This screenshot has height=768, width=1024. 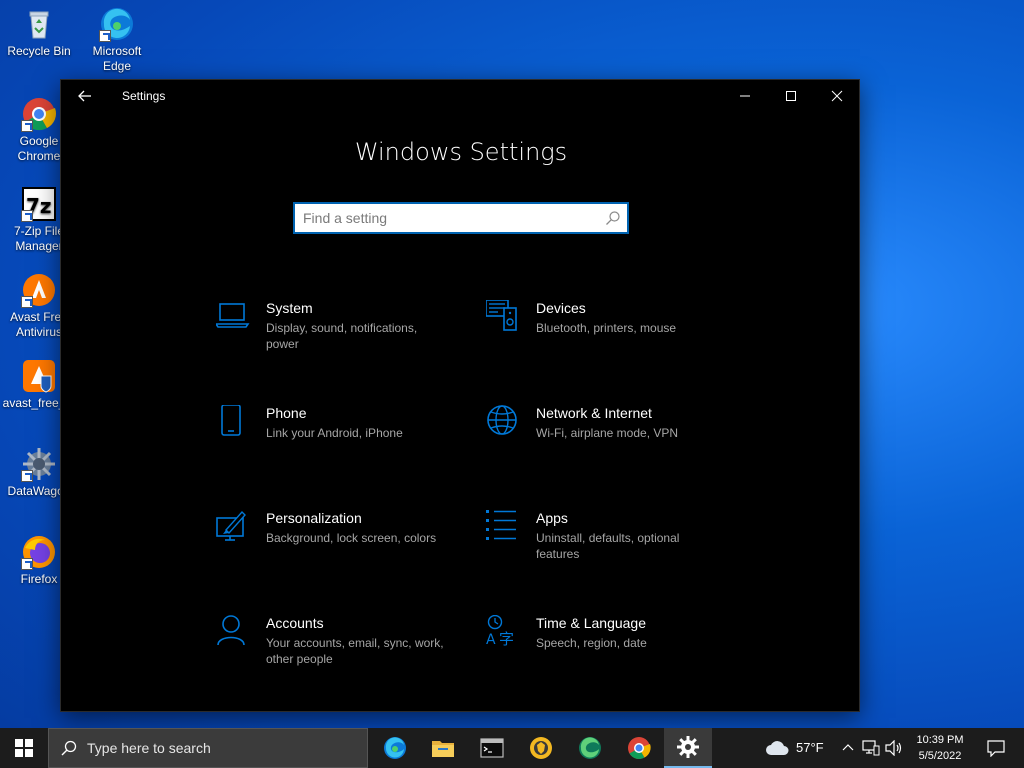 I want to click on category-description: Background, lock screen, colors, so click(x=351, y=538).